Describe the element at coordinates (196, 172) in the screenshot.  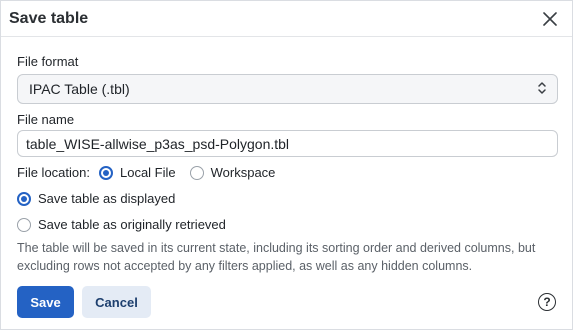
I see `workspace-radio` at that location.